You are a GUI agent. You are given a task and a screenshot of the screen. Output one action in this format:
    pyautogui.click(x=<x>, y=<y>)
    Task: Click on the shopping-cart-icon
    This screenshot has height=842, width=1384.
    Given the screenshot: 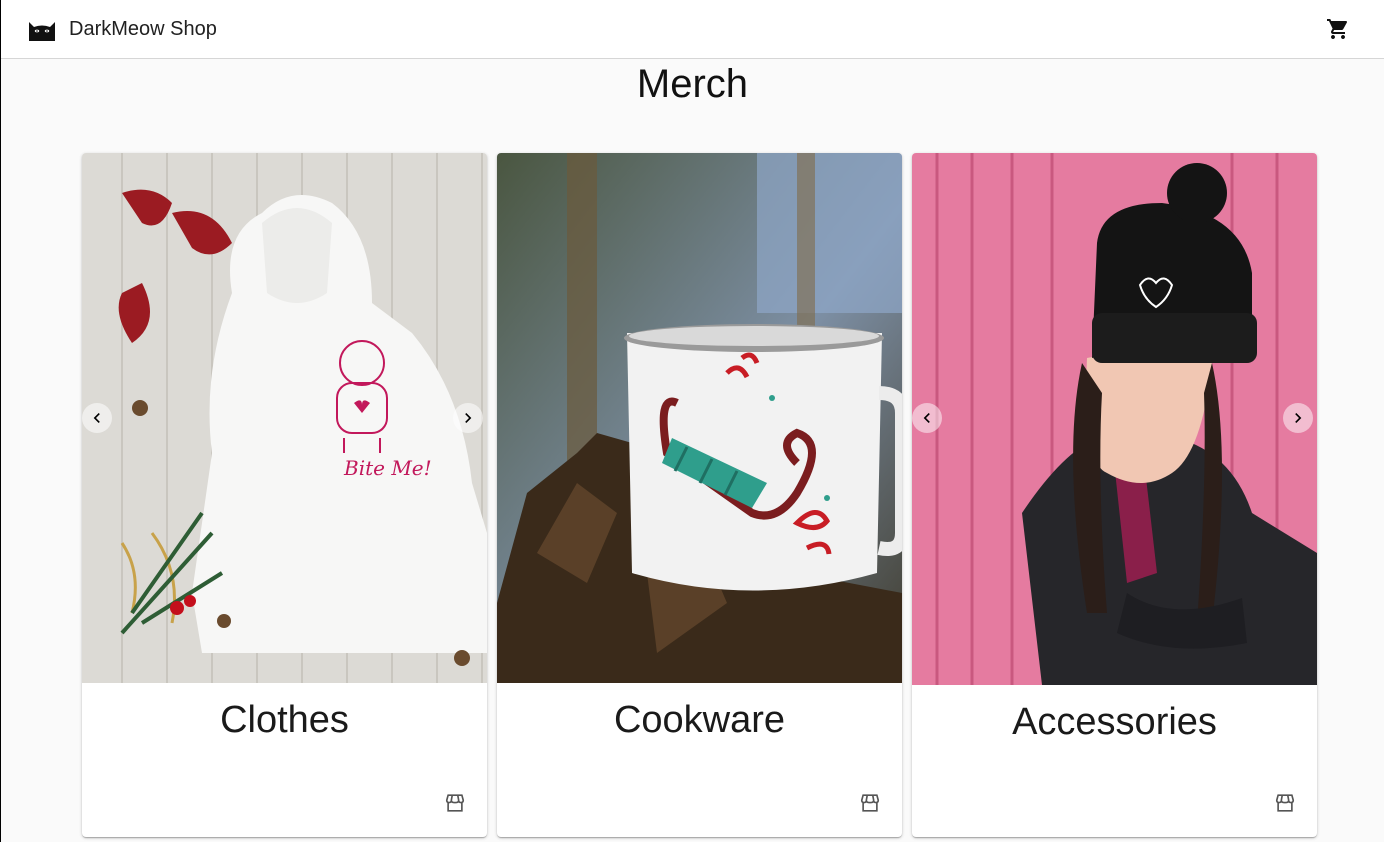 What is the action you would take?
    pyautogui.click(x=1337, y=29)
    